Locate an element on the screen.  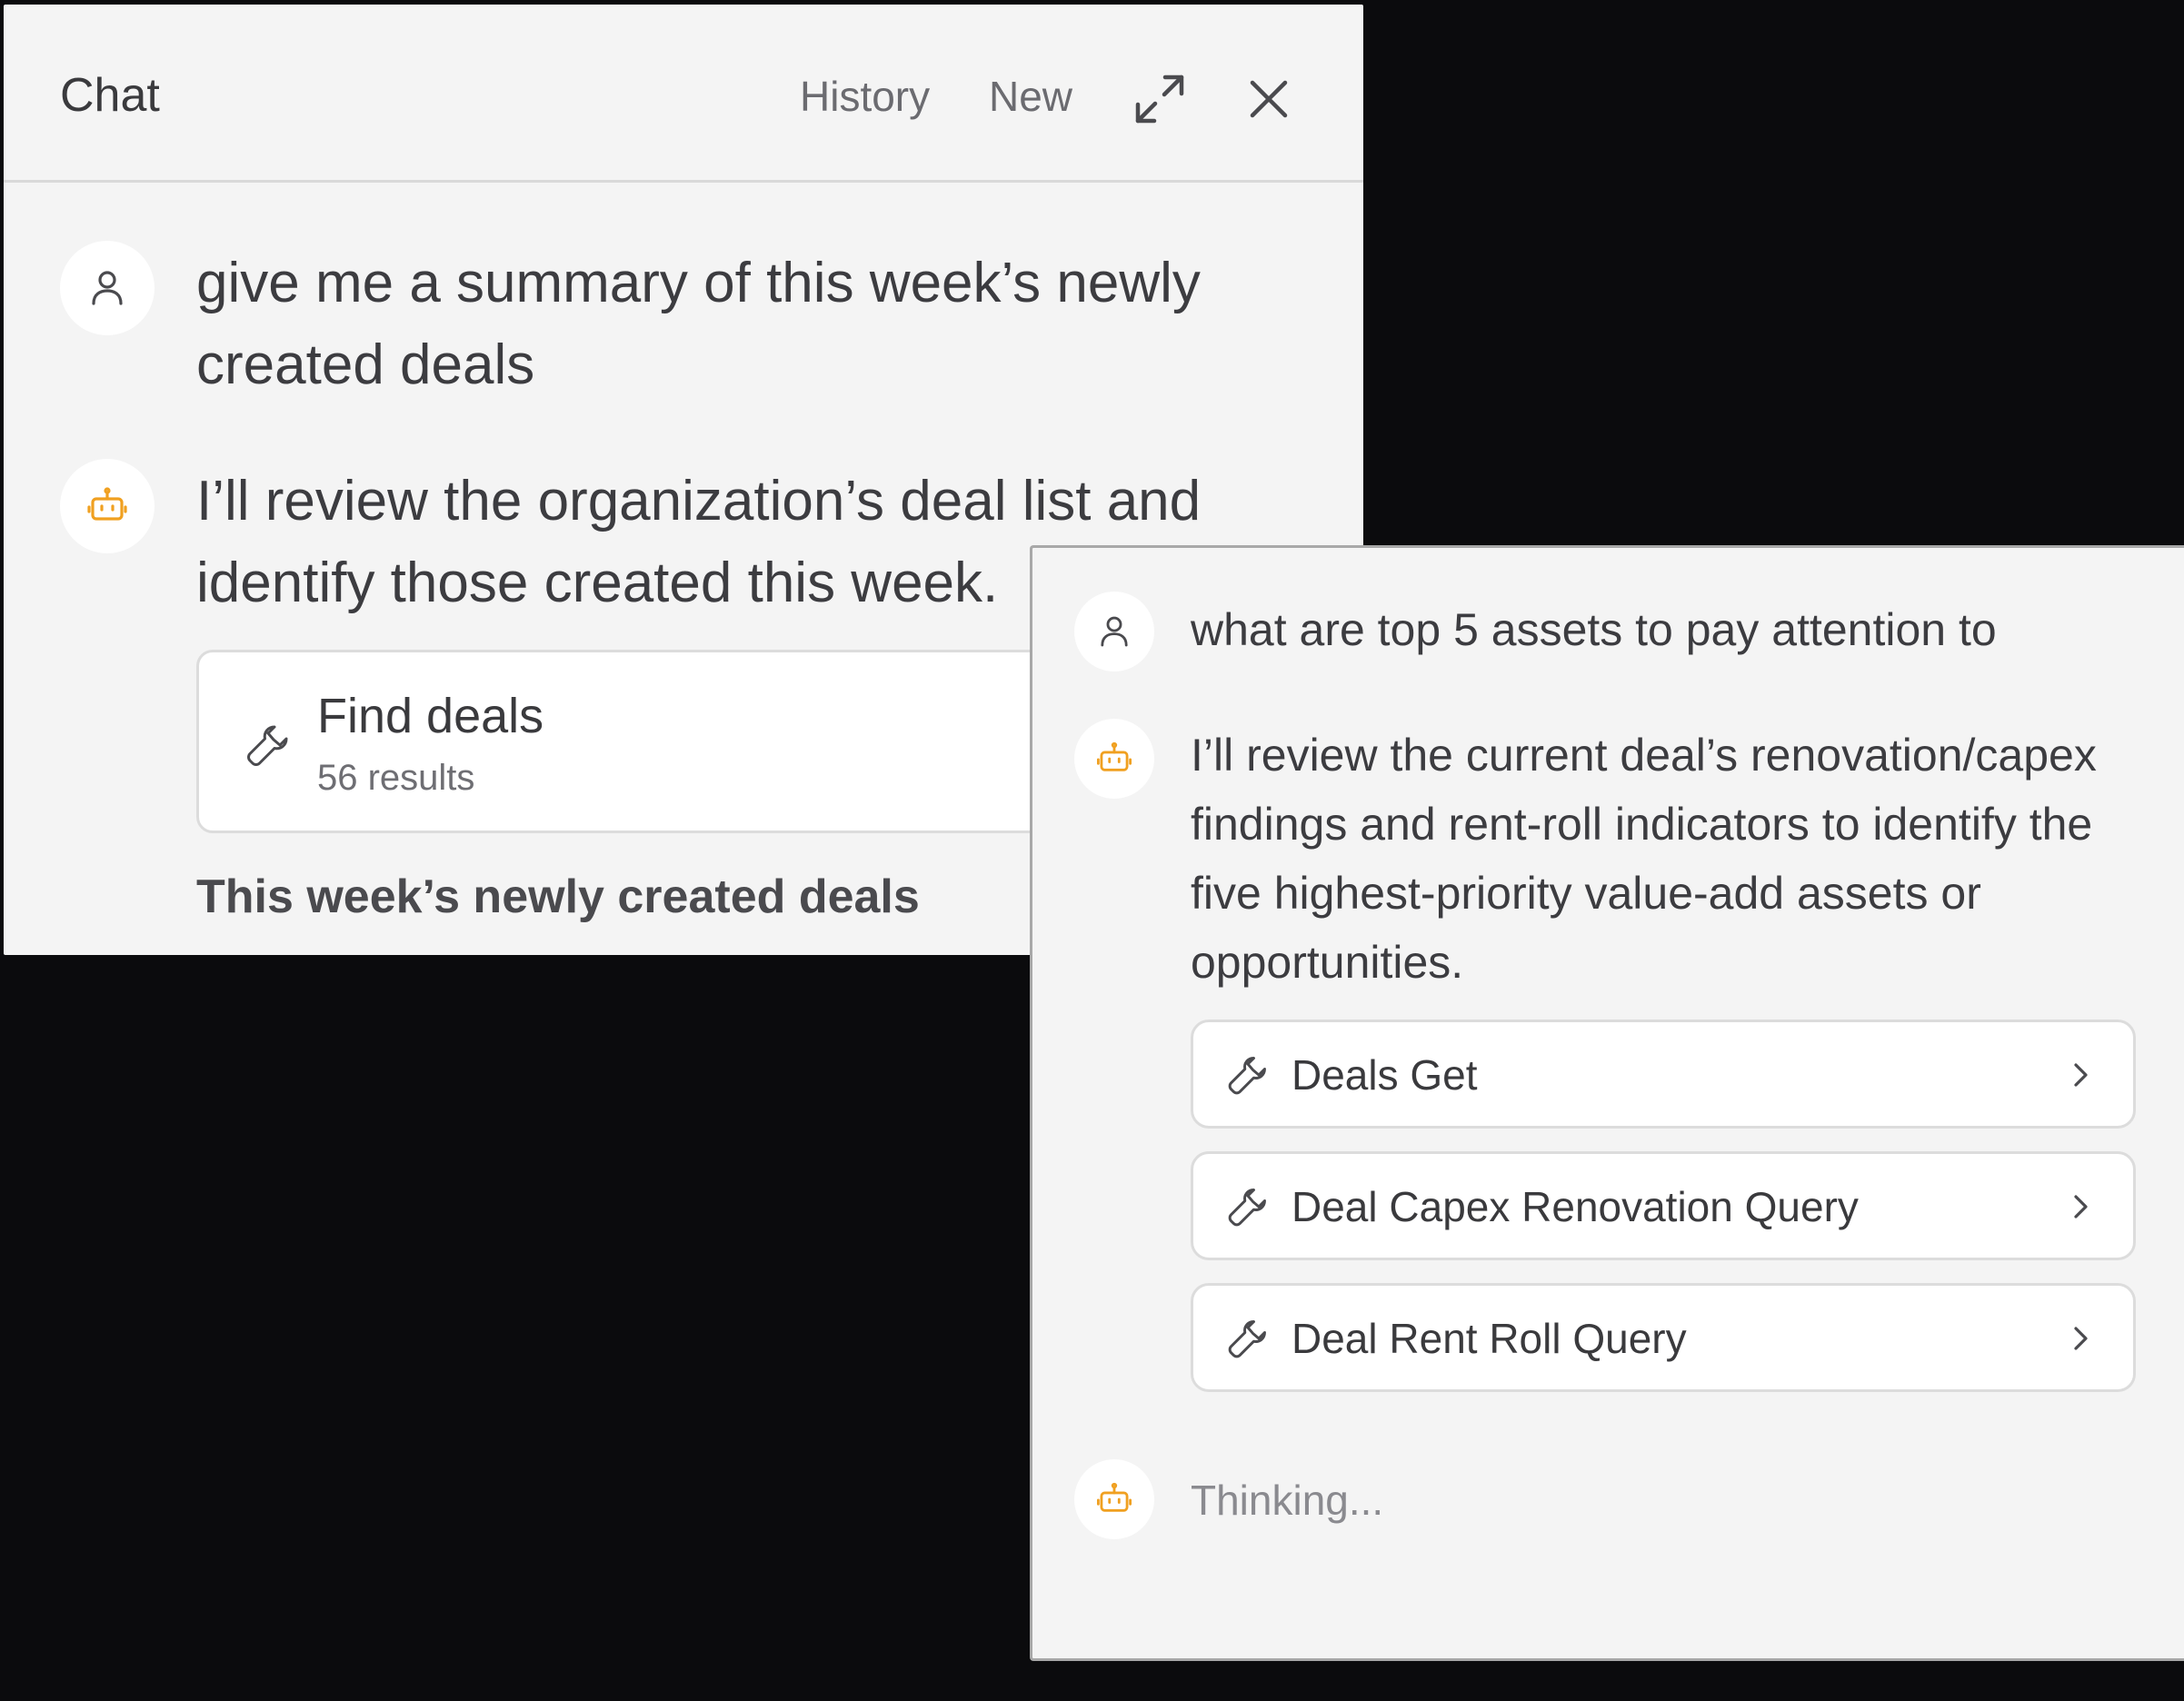
new-chat-button: New is located at coordinates (1031, 96).